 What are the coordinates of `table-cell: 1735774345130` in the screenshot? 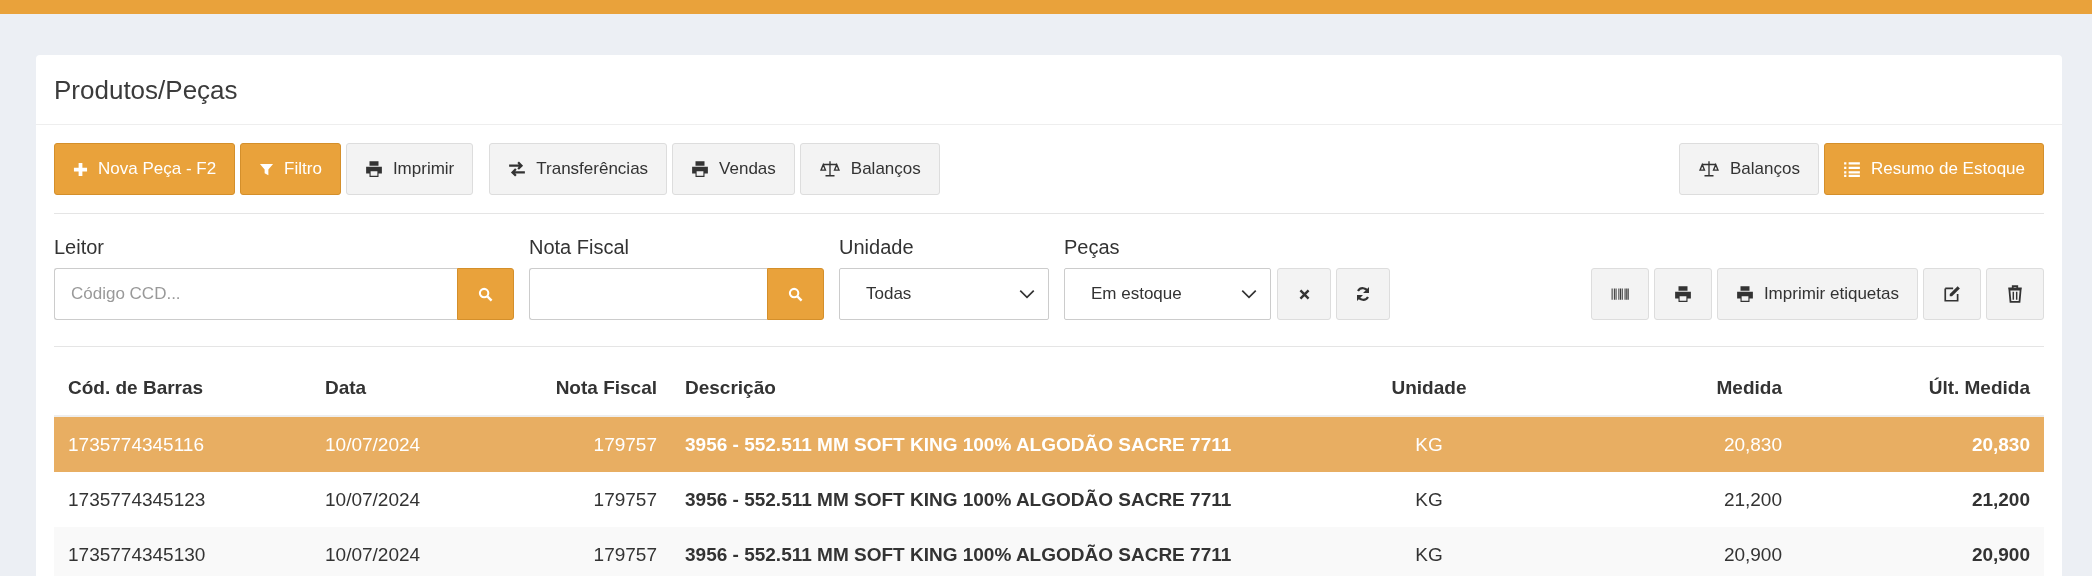 It's located at (182, 551).